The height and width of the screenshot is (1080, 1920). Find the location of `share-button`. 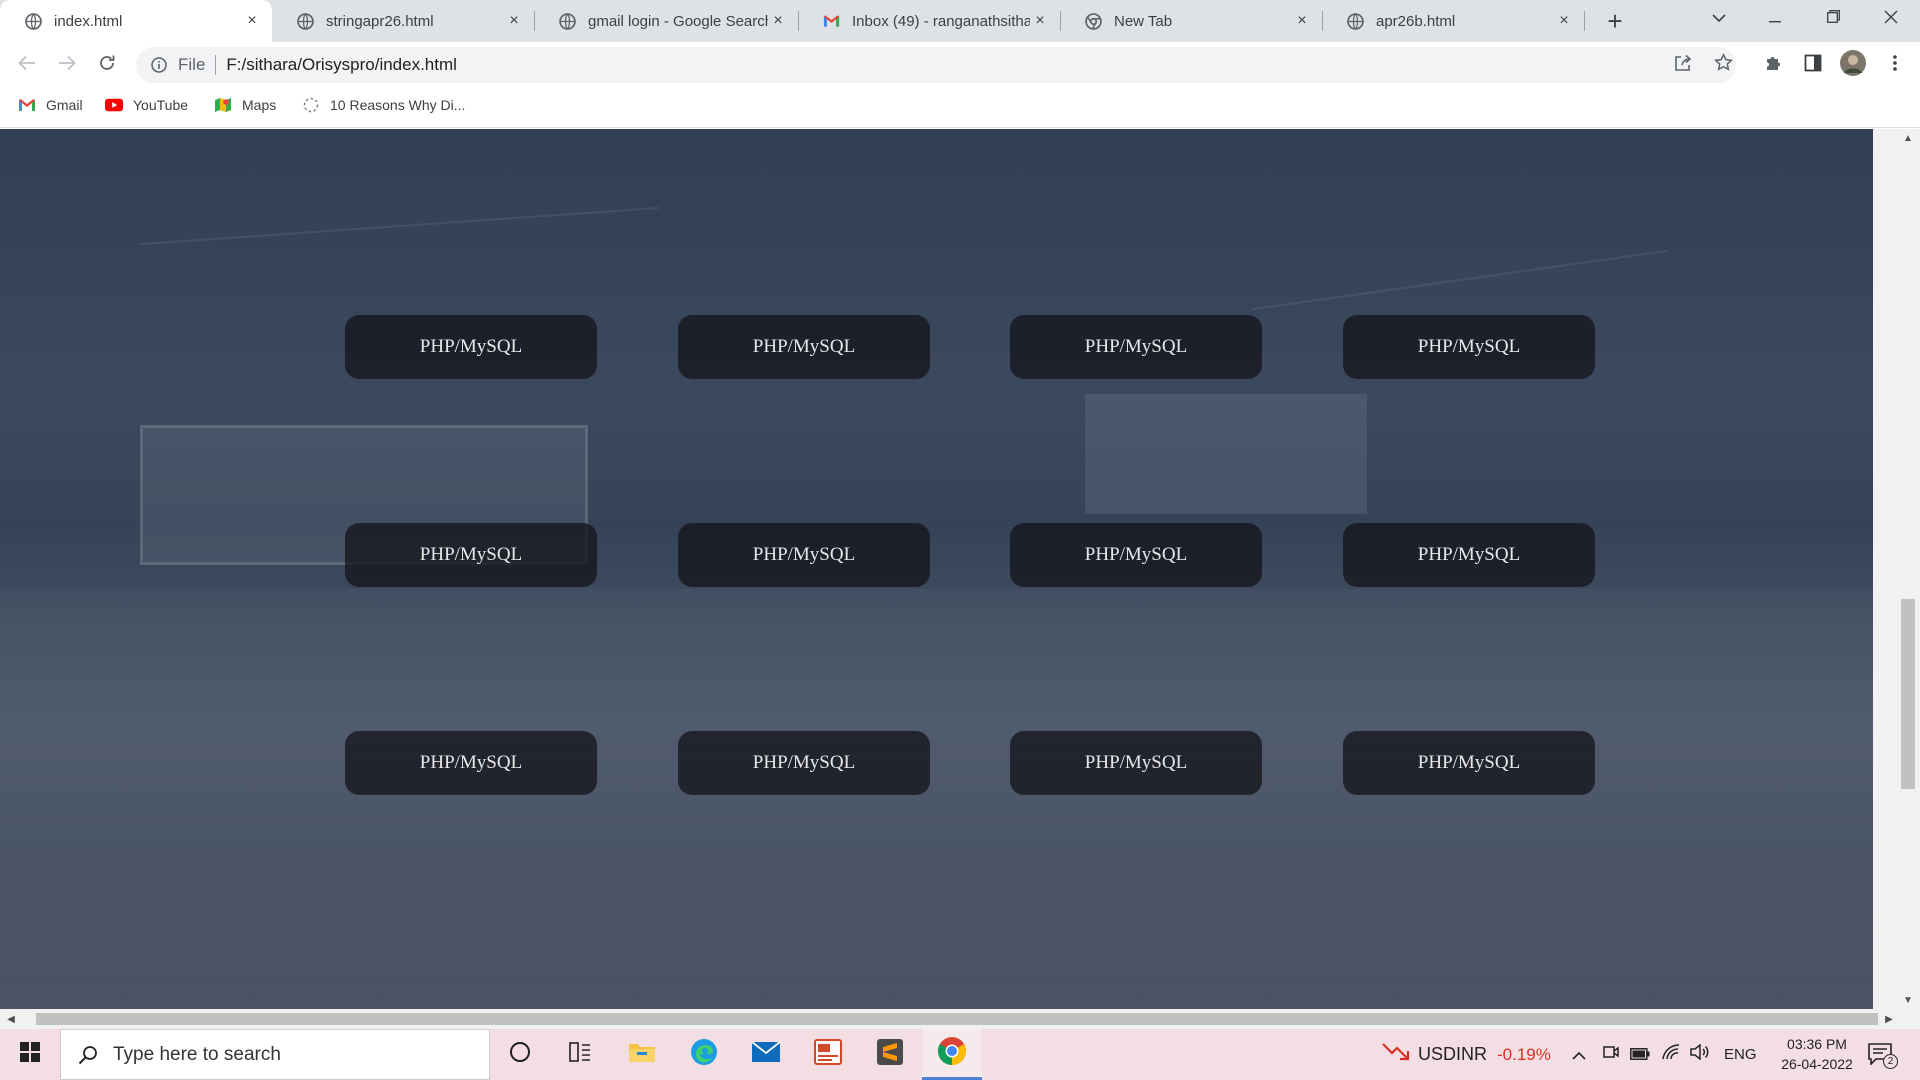

share-button is located at coordinates (1683, 65).